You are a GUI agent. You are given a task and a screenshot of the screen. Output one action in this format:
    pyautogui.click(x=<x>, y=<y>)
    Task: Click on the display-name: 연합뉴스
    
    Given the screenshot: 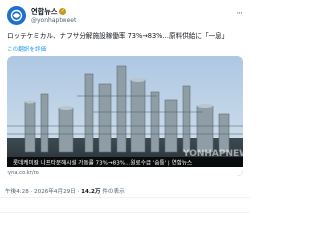 What is the action you would take?
    pyautogui.click(x=44, y=11)
    